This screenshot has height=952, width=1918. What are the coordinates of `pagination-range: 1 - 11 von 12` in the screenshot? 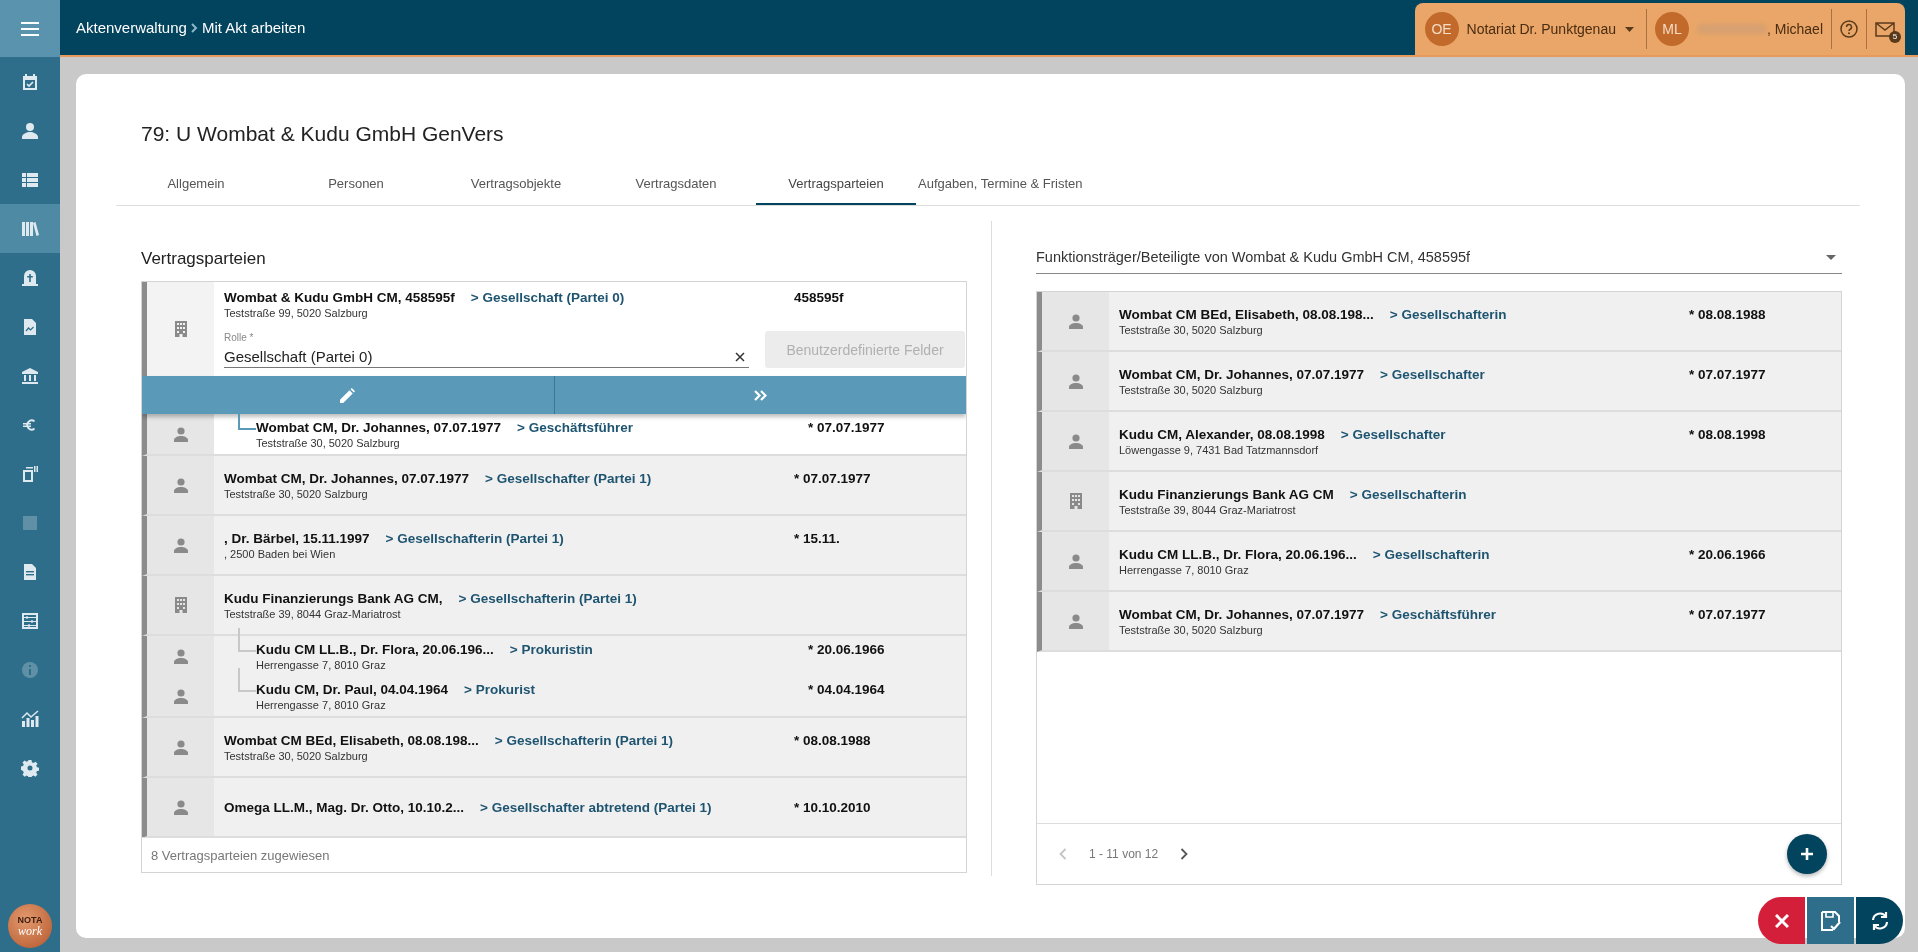 It's located at (1124, 854).